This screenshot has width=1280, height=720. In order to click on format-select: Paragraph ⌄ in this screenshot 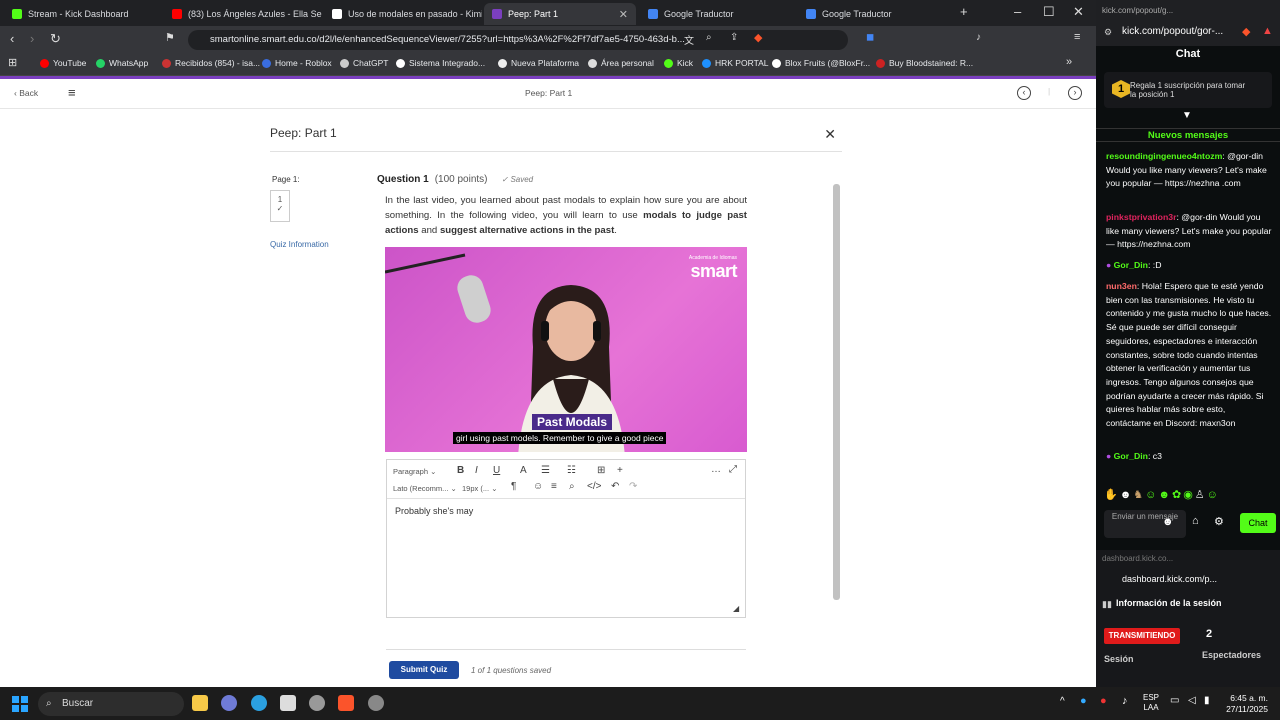, I will do `click(414, 471)`.